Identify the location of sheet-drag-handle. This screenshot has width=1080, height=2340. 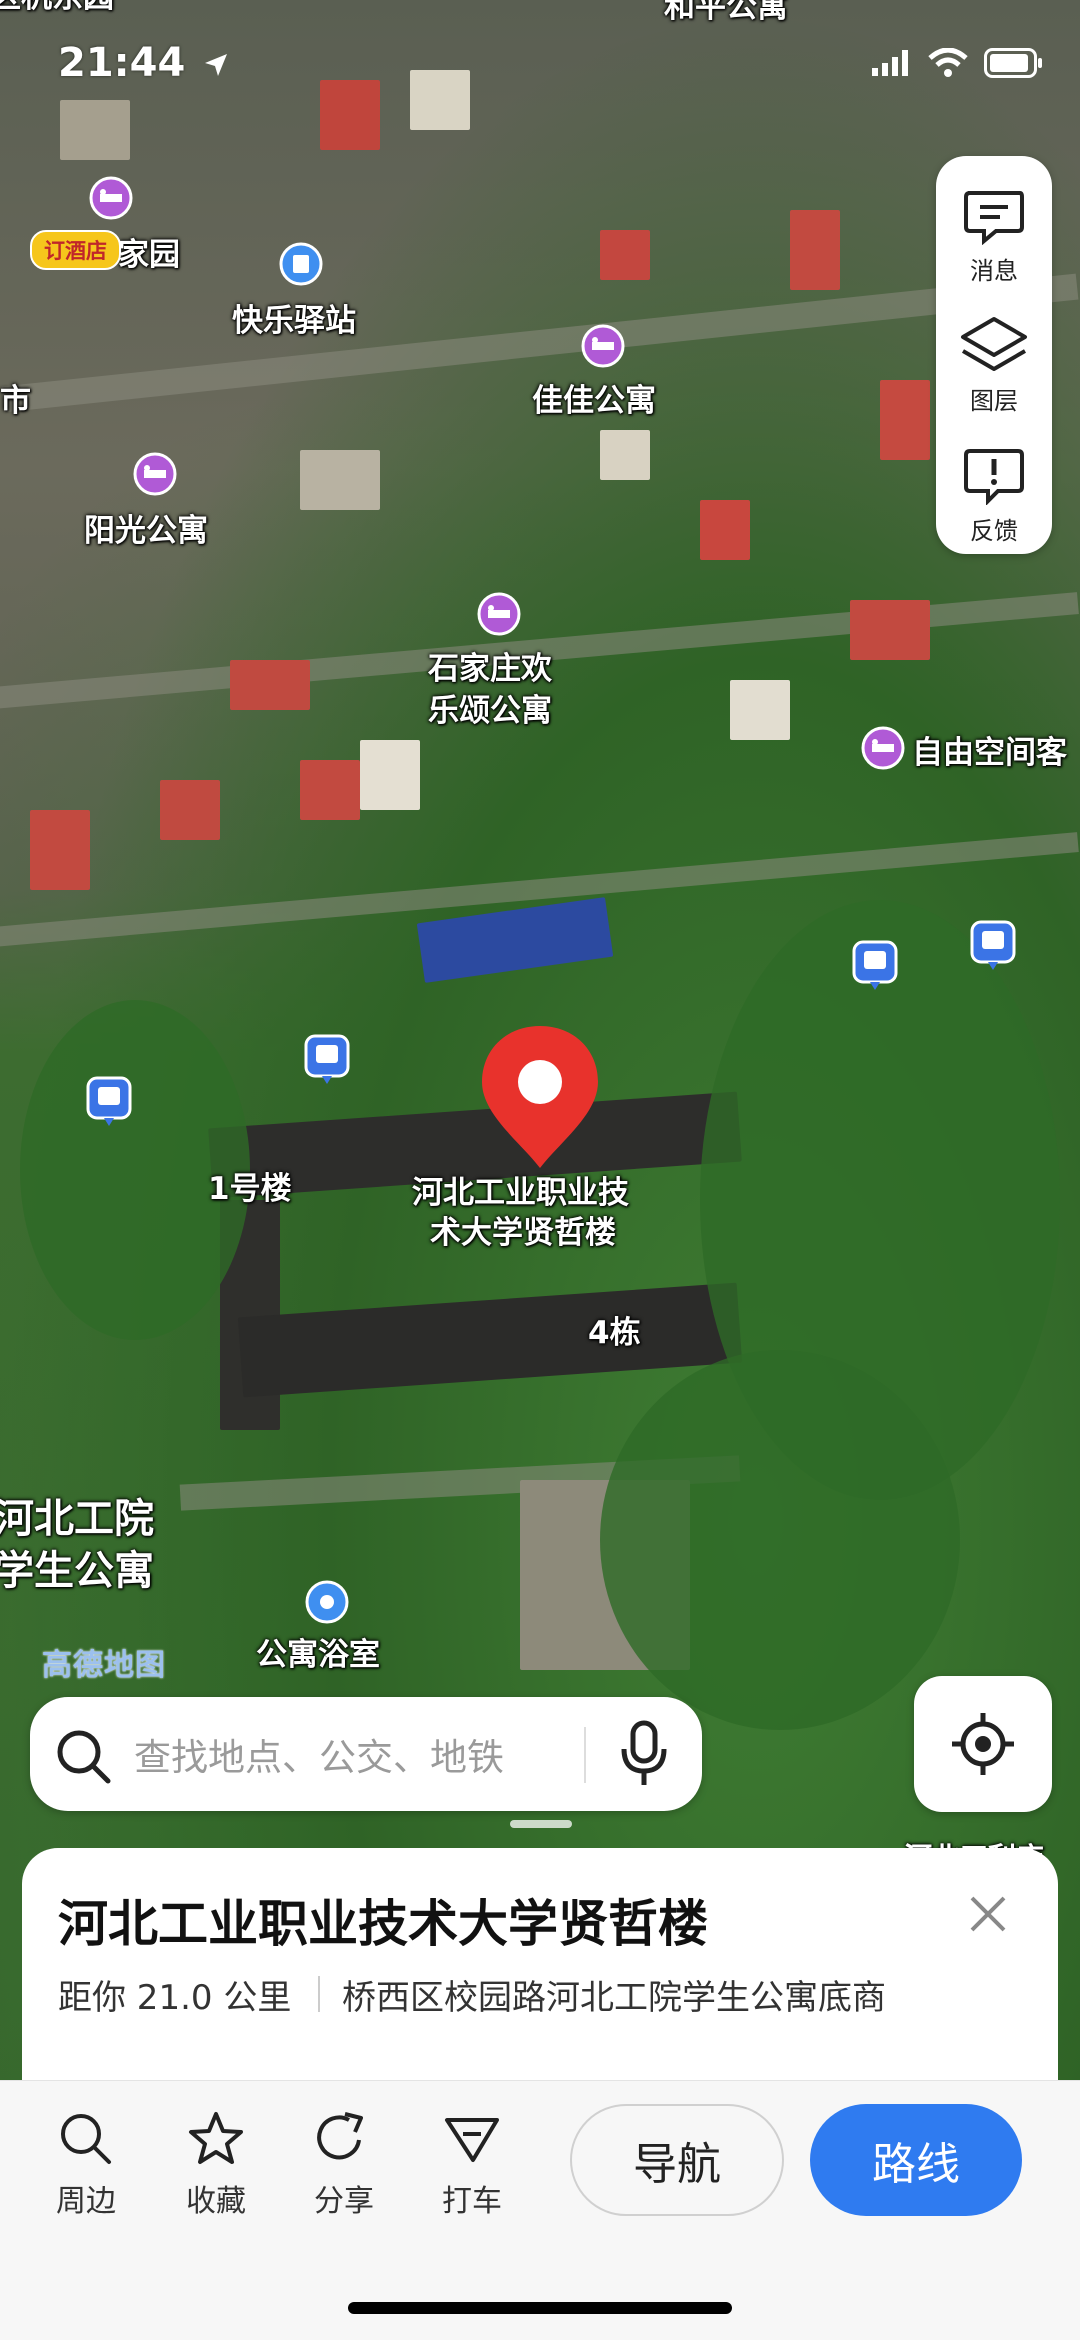
(541, 1824).